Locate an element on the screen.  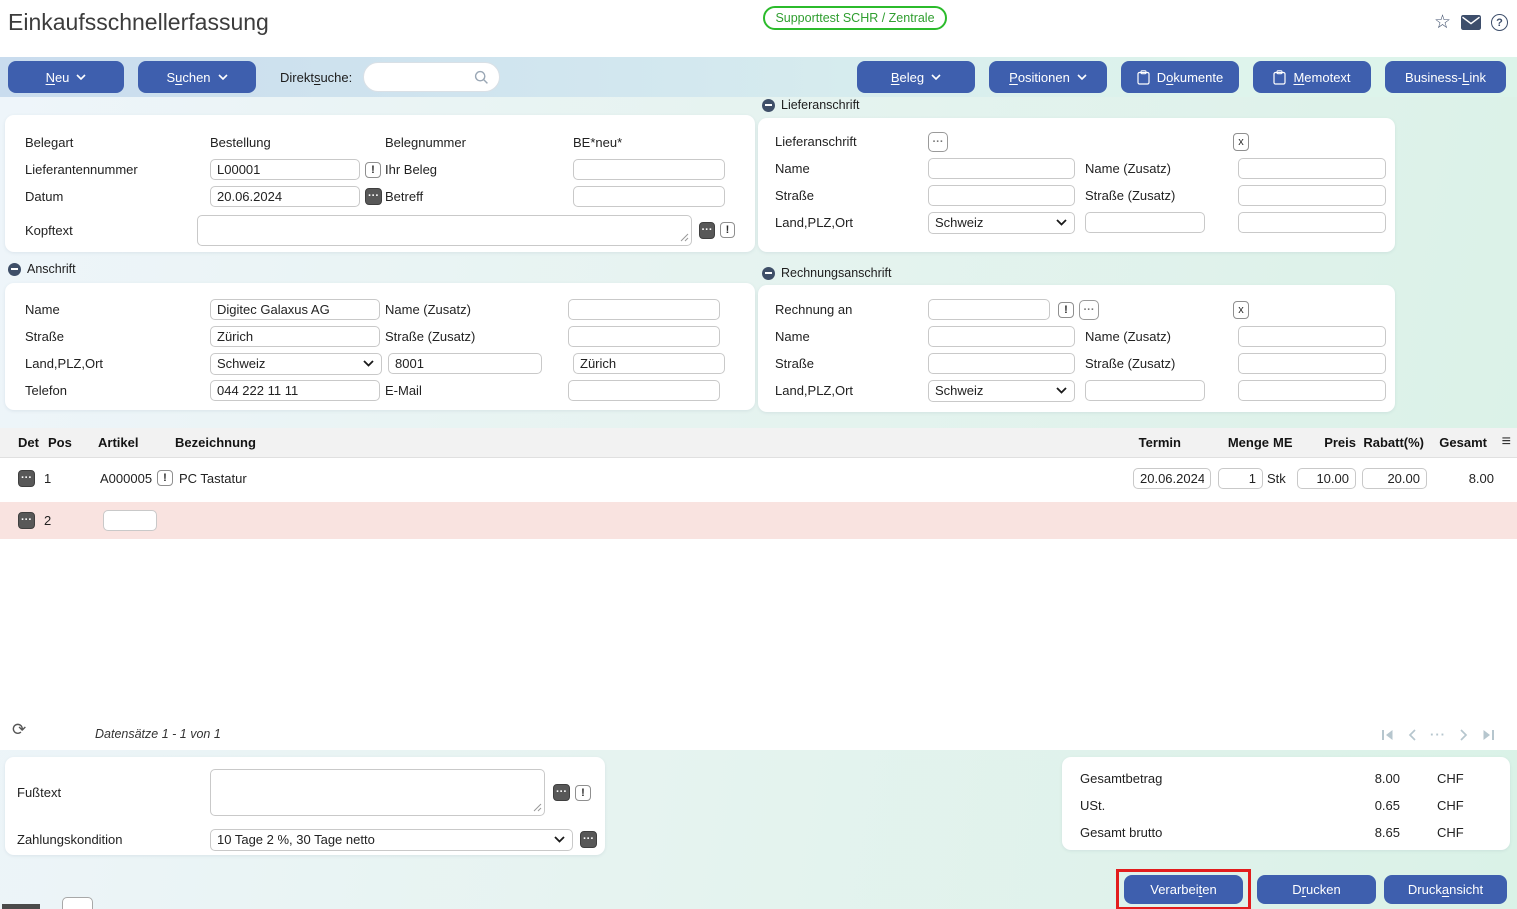
business-link-button: Business-Link is located at coordinates (1445, 77).